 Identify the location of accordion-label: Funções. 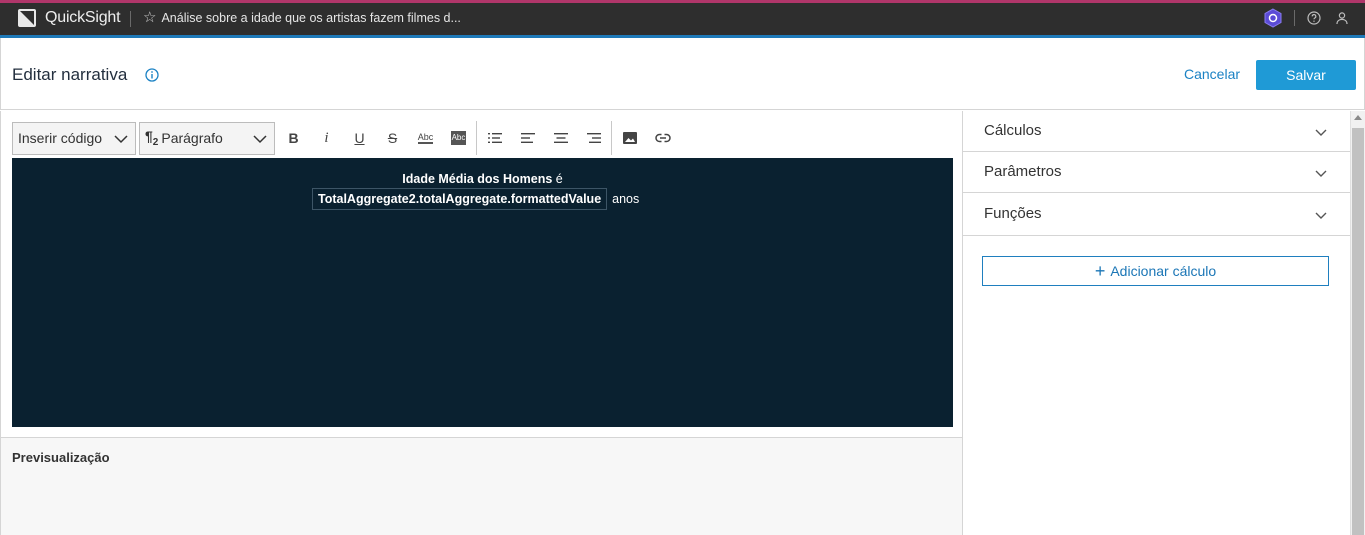
(1013, 213).